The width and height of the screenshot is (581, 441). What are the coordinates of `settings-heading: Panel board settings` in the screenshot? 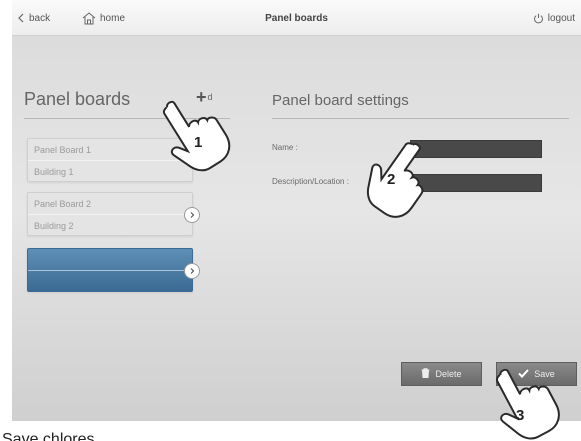 It's located at (340, 100).